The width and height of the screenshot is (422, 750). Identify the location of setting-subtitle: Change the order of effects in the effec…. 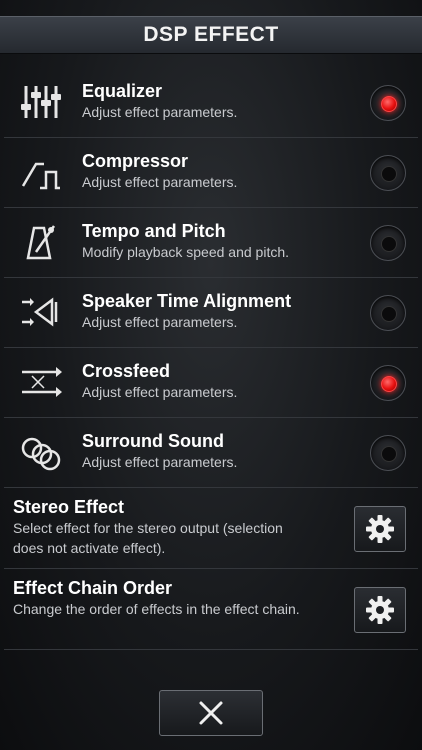
(156, 609).